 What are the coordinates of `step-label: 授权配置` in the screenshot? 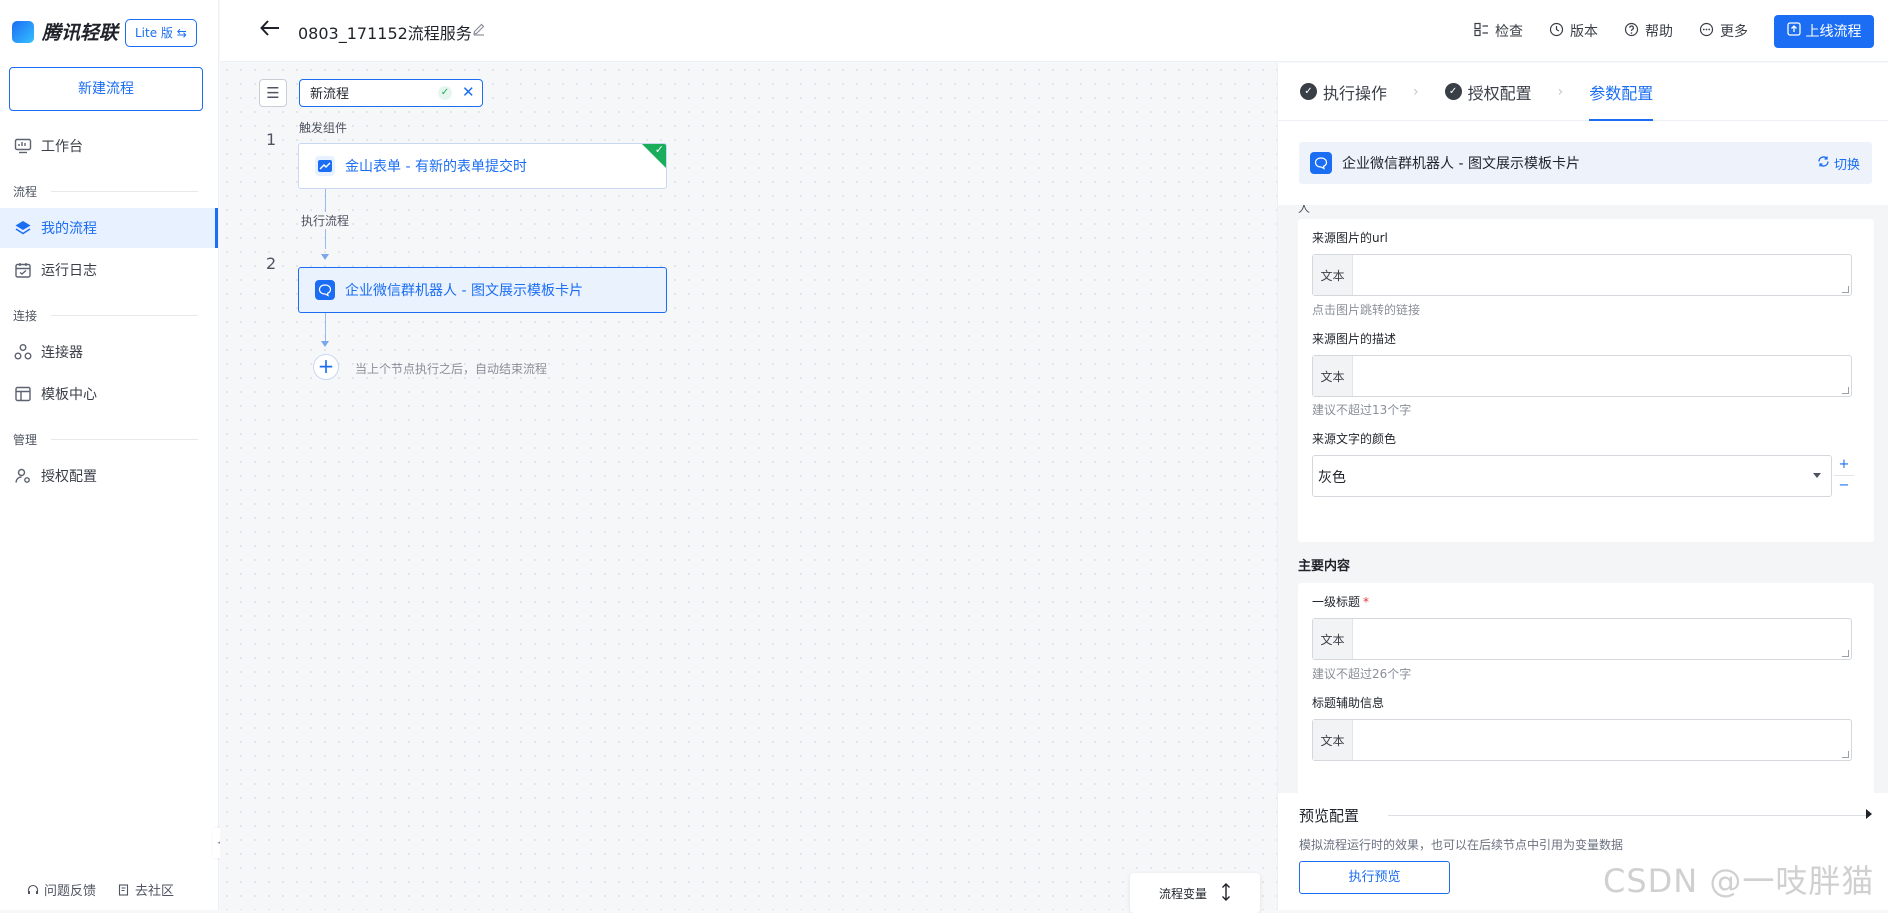 It's located at (1499, 93).